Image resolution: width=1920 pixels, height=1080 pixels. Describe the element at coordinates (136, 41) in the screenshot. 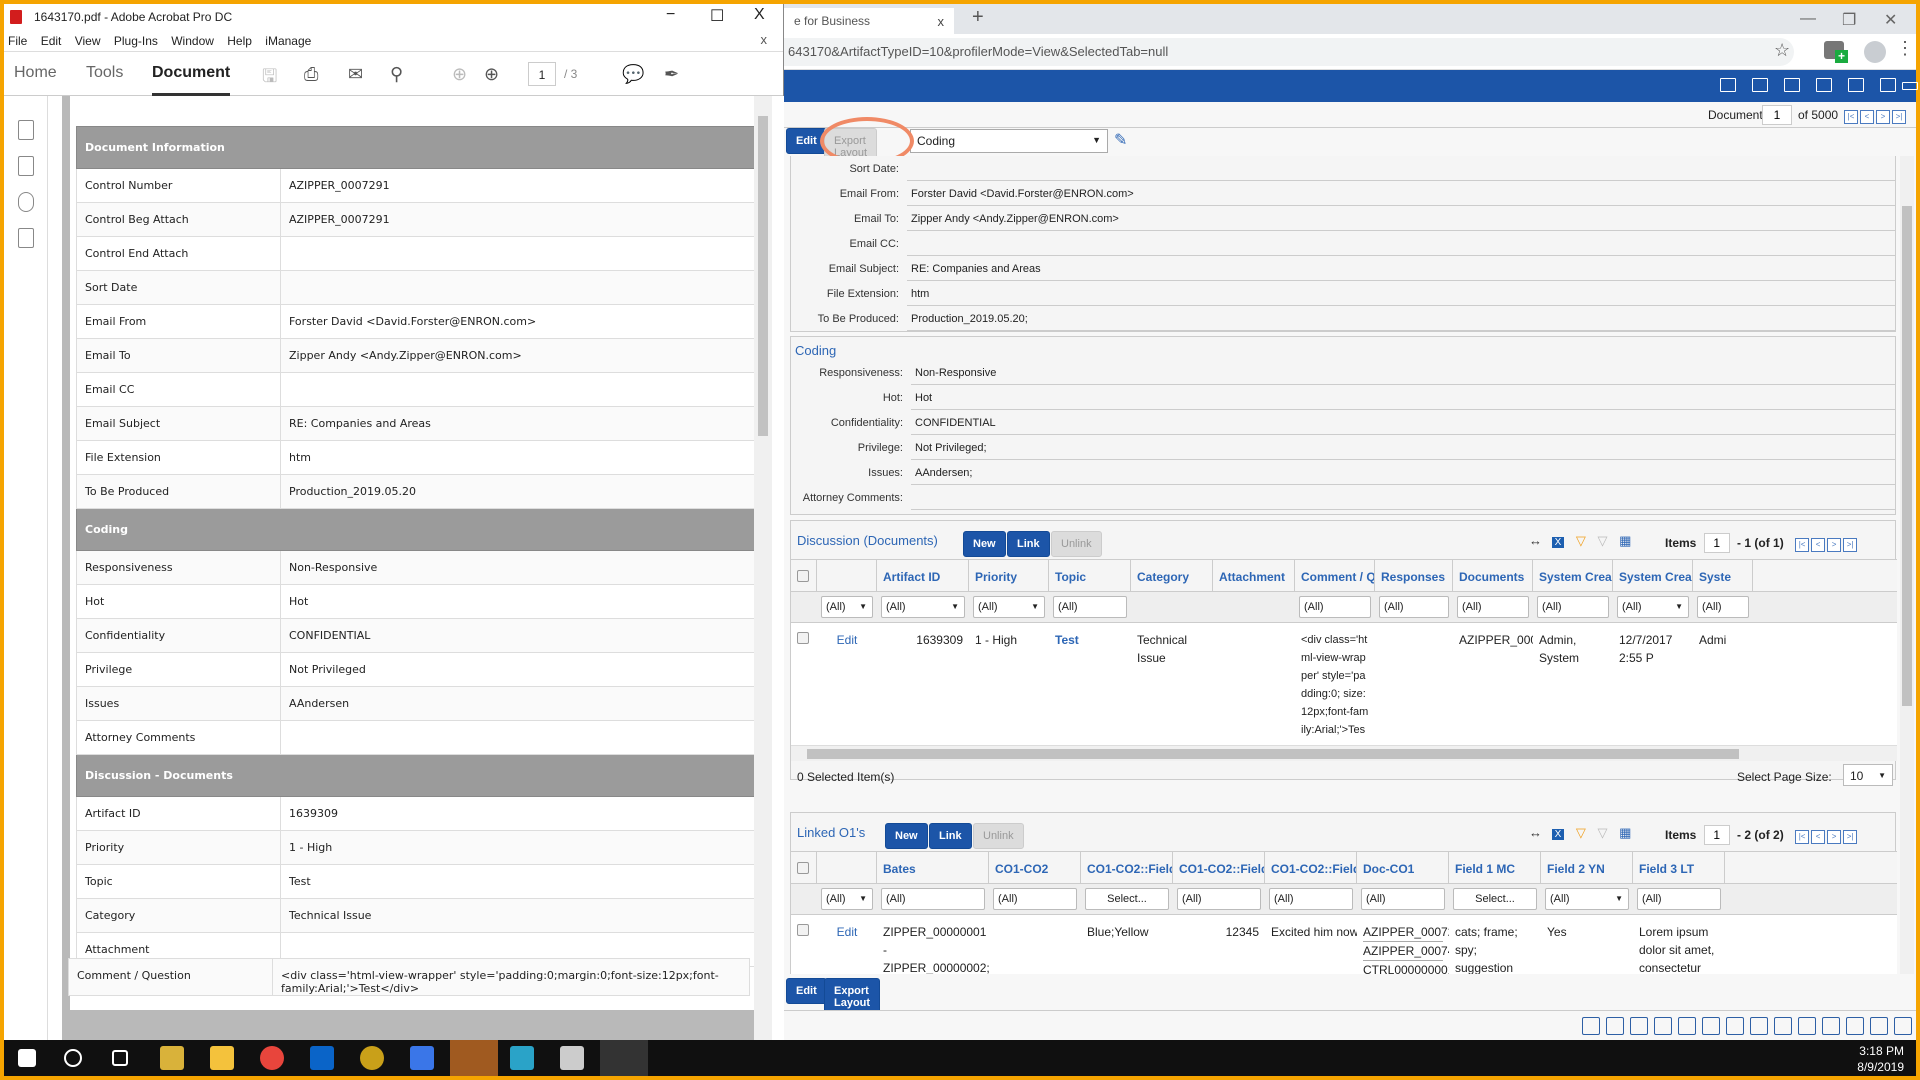

I see `menu-plug-ins: Plug-Ins` at that location.